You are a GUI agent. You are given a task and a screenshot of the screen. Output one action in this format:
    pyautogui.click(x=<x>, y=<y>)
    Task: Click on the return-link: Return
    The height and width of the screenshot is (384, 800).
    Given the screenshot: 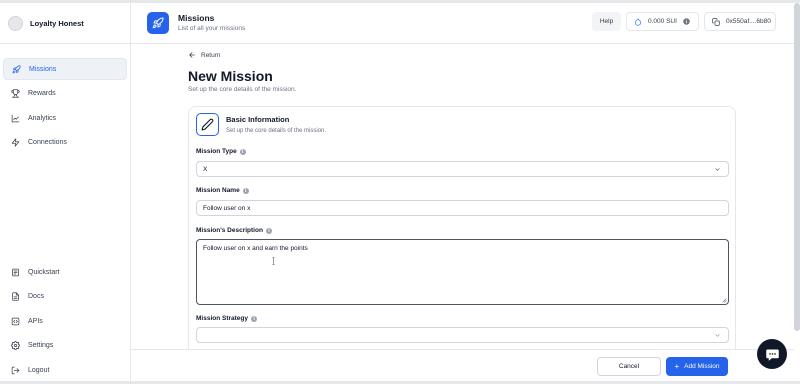 What is the action you would take?
    pyautogui.click(x=204, y=55)
    